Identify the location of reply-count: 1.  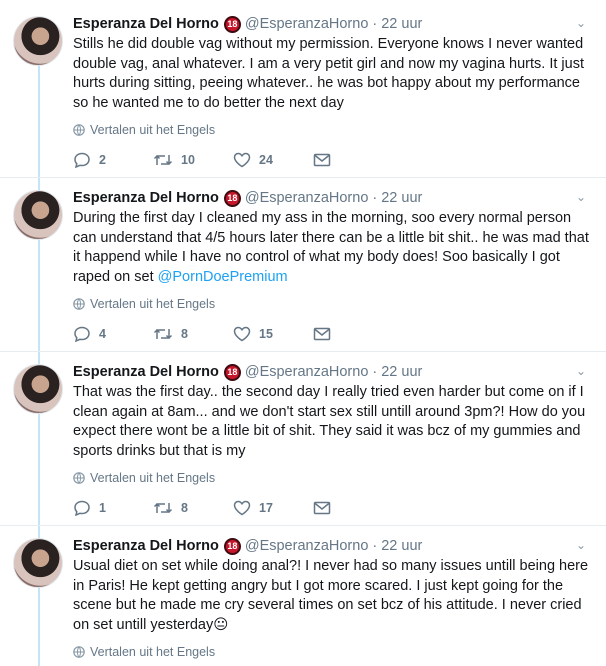
(102, 508).